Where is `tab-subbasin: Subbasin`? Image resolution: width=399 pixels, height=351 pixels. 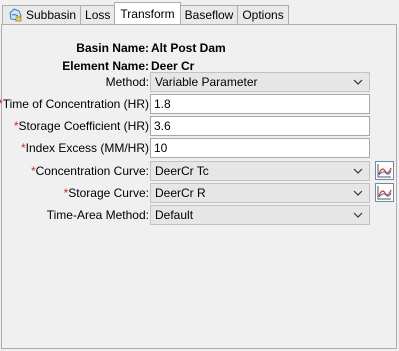 tab-subbasin: Subbasin is located at coordinates (42, 14).